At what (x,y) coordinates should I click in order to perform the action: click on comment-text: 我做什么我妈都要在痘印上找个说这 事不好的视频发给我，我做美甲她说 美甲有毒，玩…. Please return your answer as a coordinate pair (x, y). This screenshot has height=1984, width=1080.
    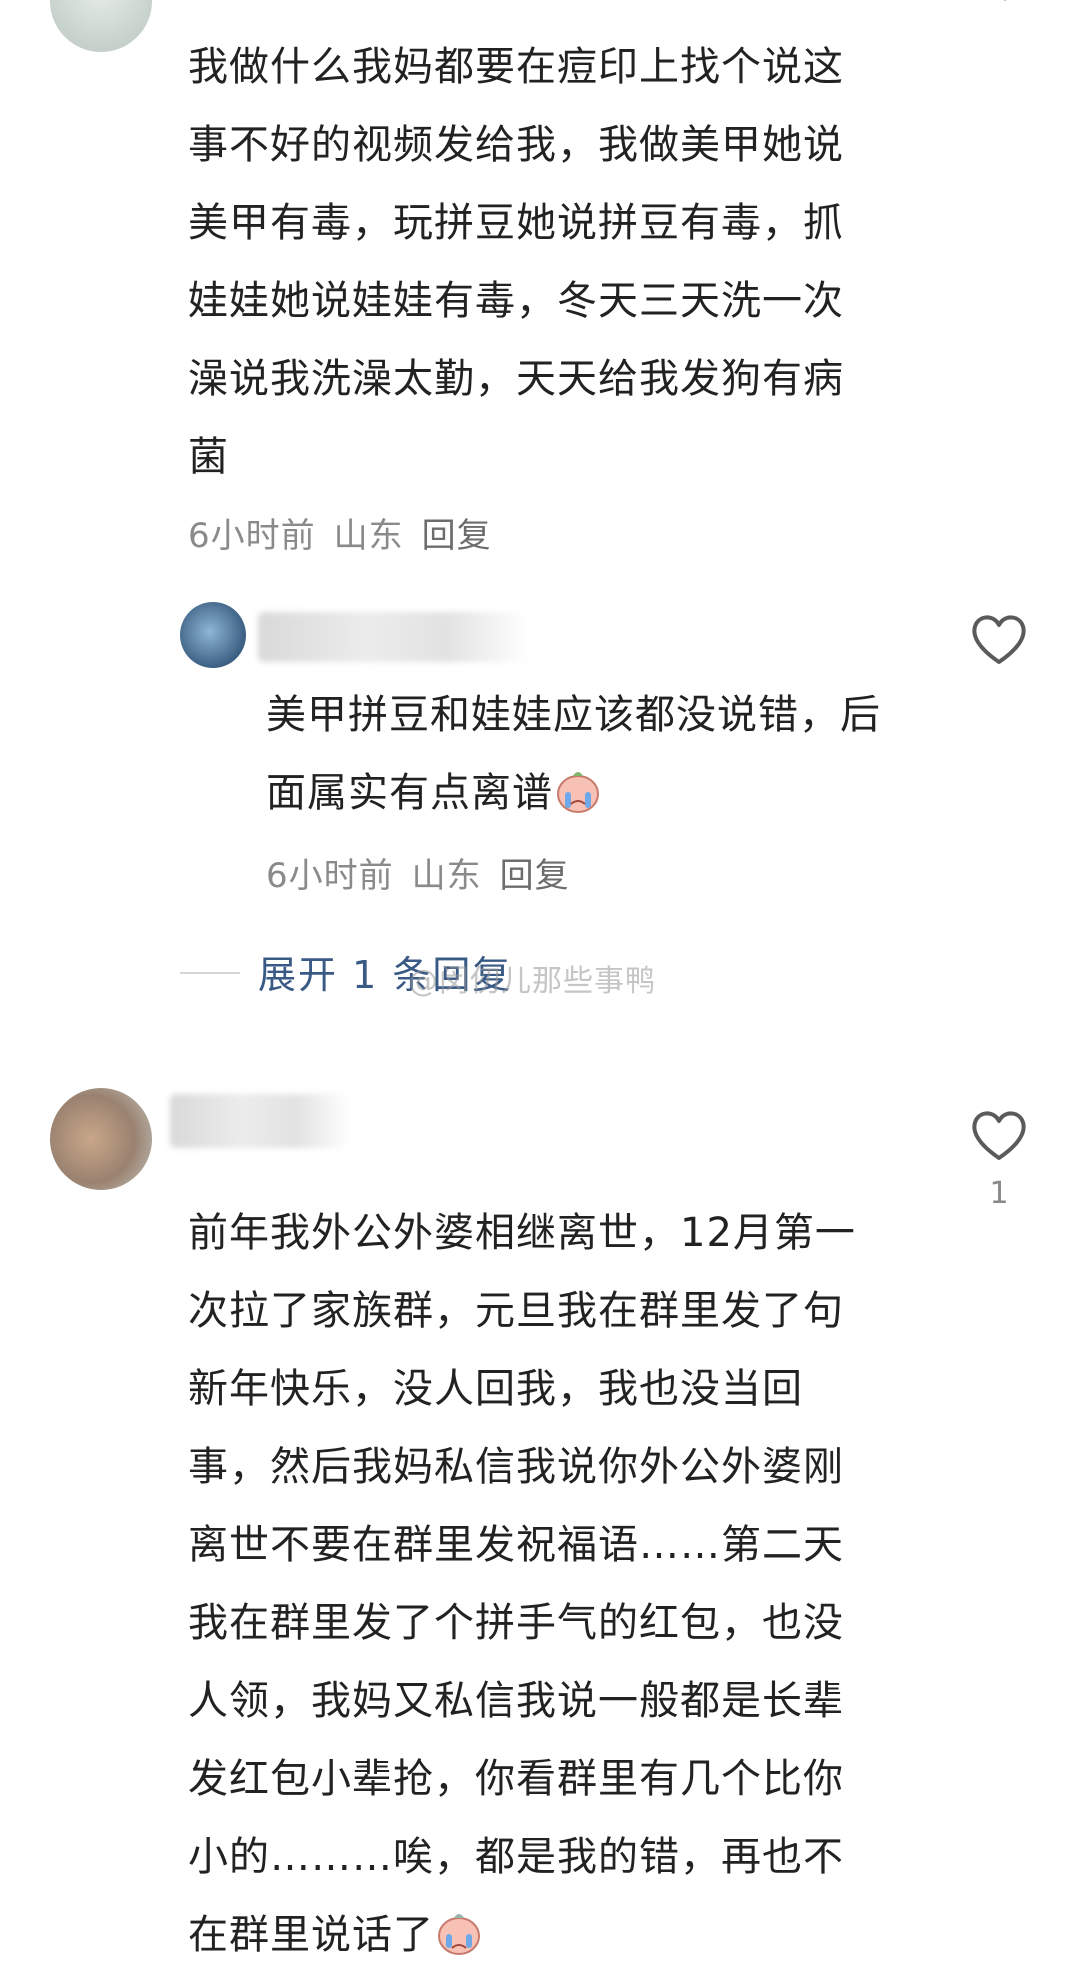
    Looking at the image, I should click on (516, 262).